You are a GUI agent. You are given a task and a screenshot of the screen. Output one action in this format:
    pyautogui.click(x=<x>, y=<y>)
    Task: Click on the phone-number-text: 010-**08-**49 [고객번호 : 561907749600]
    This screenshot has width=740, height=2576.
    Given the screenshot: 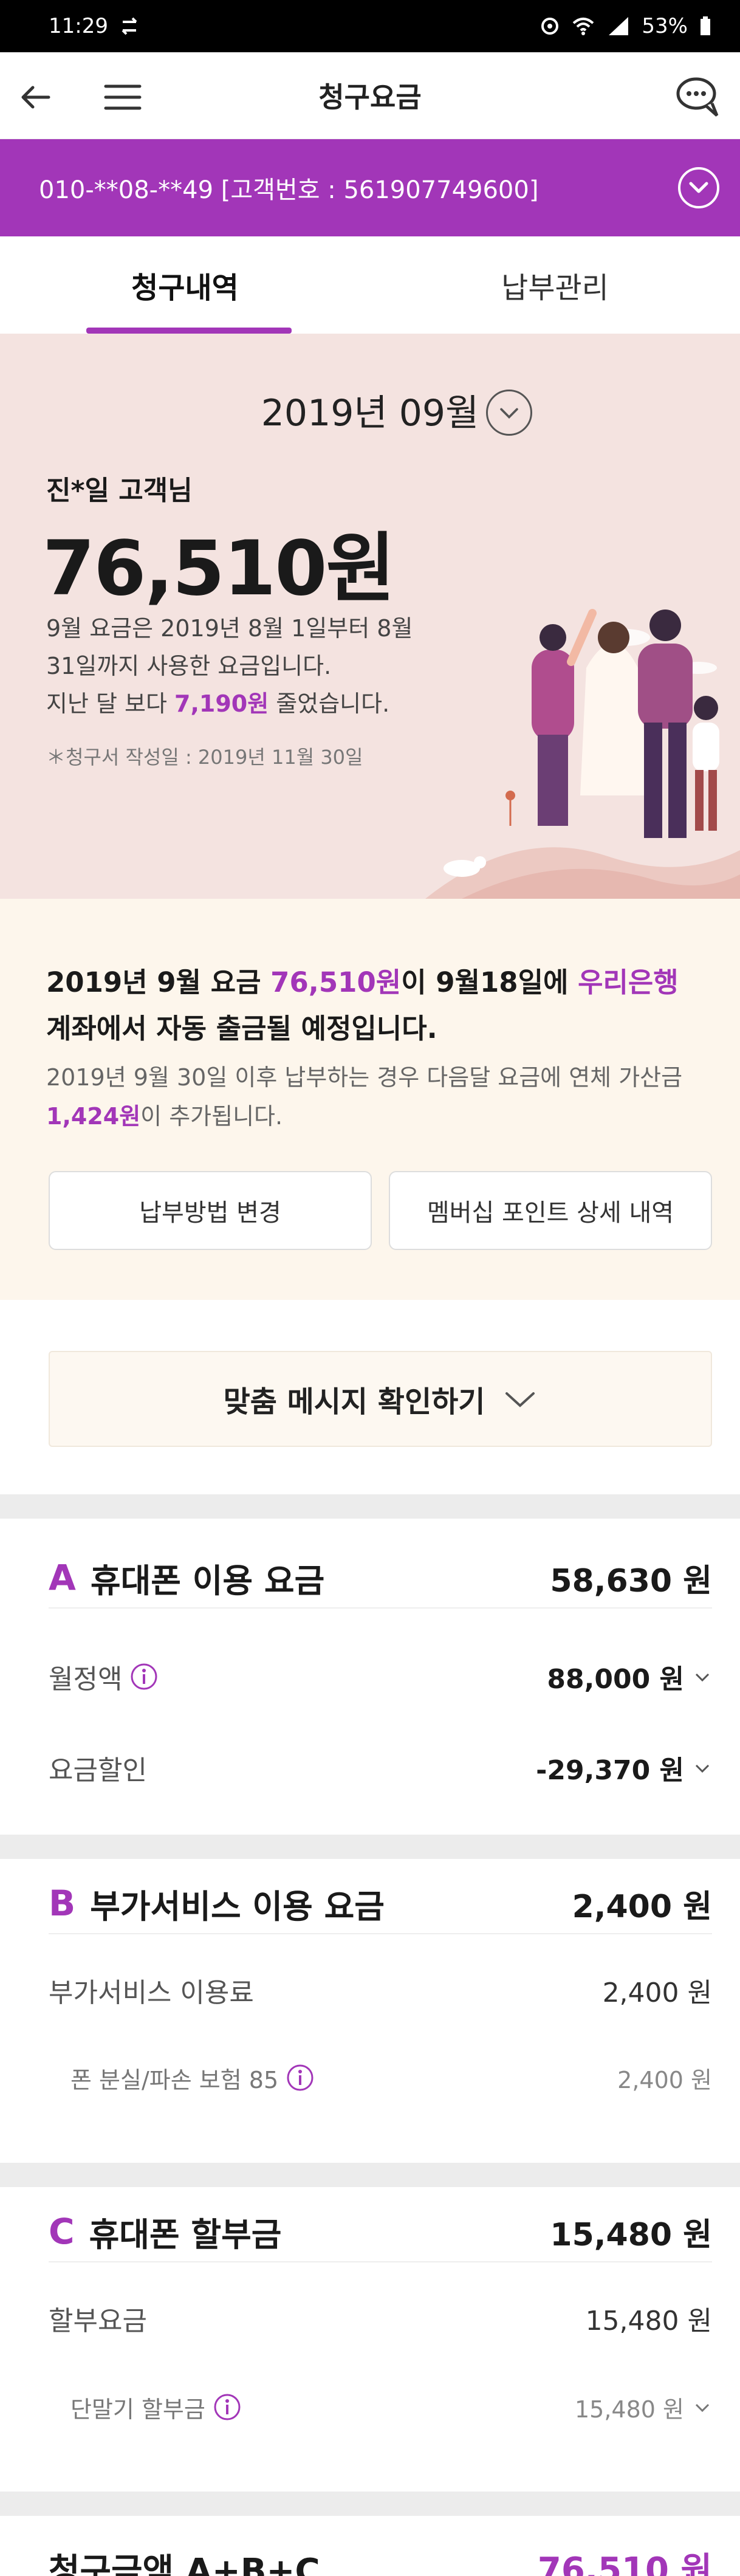 What is the action you would take?
    pyautogui.click(x=289, y=190)
    